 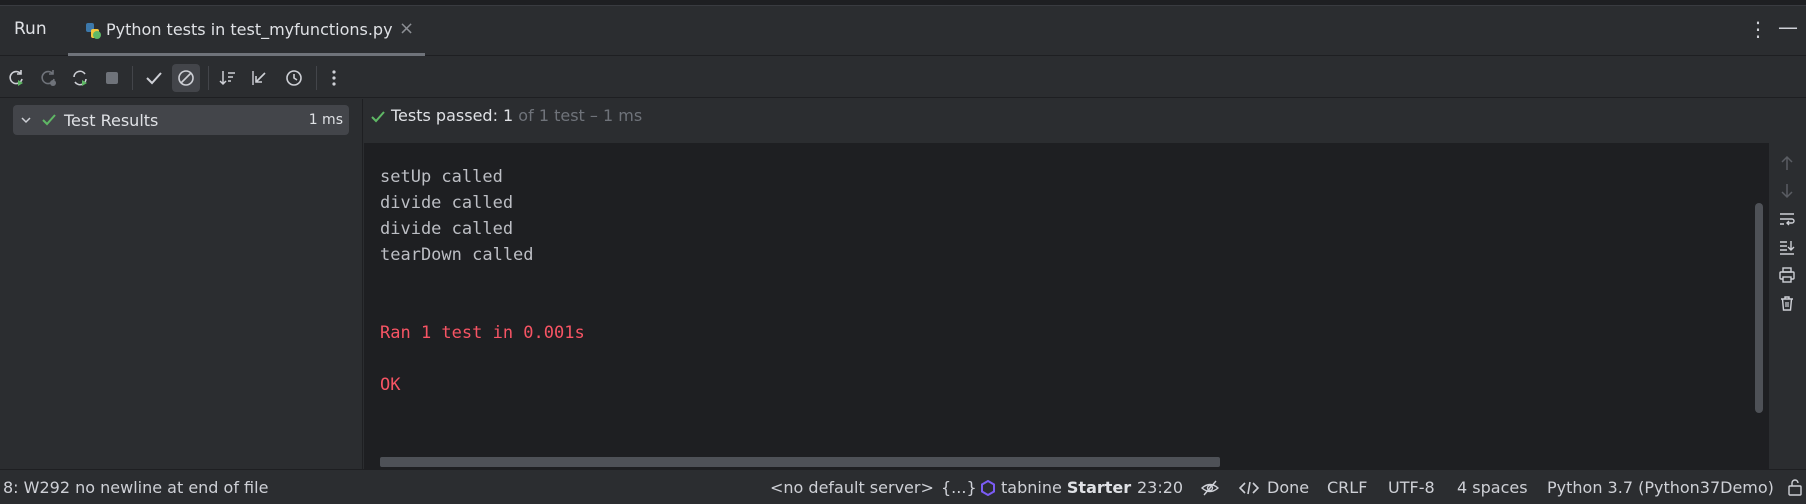 I want to click on horizontal-scrollbar, so click(x=800, y=462).